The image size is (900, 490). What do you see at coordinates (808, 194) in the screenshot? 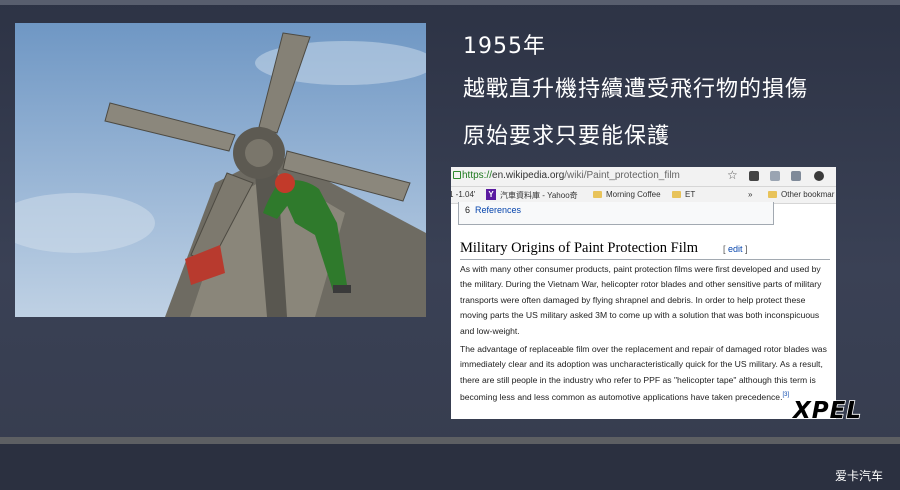
I see `bookmark-other-label: Other bookmar` at bounding box center [808, 194].